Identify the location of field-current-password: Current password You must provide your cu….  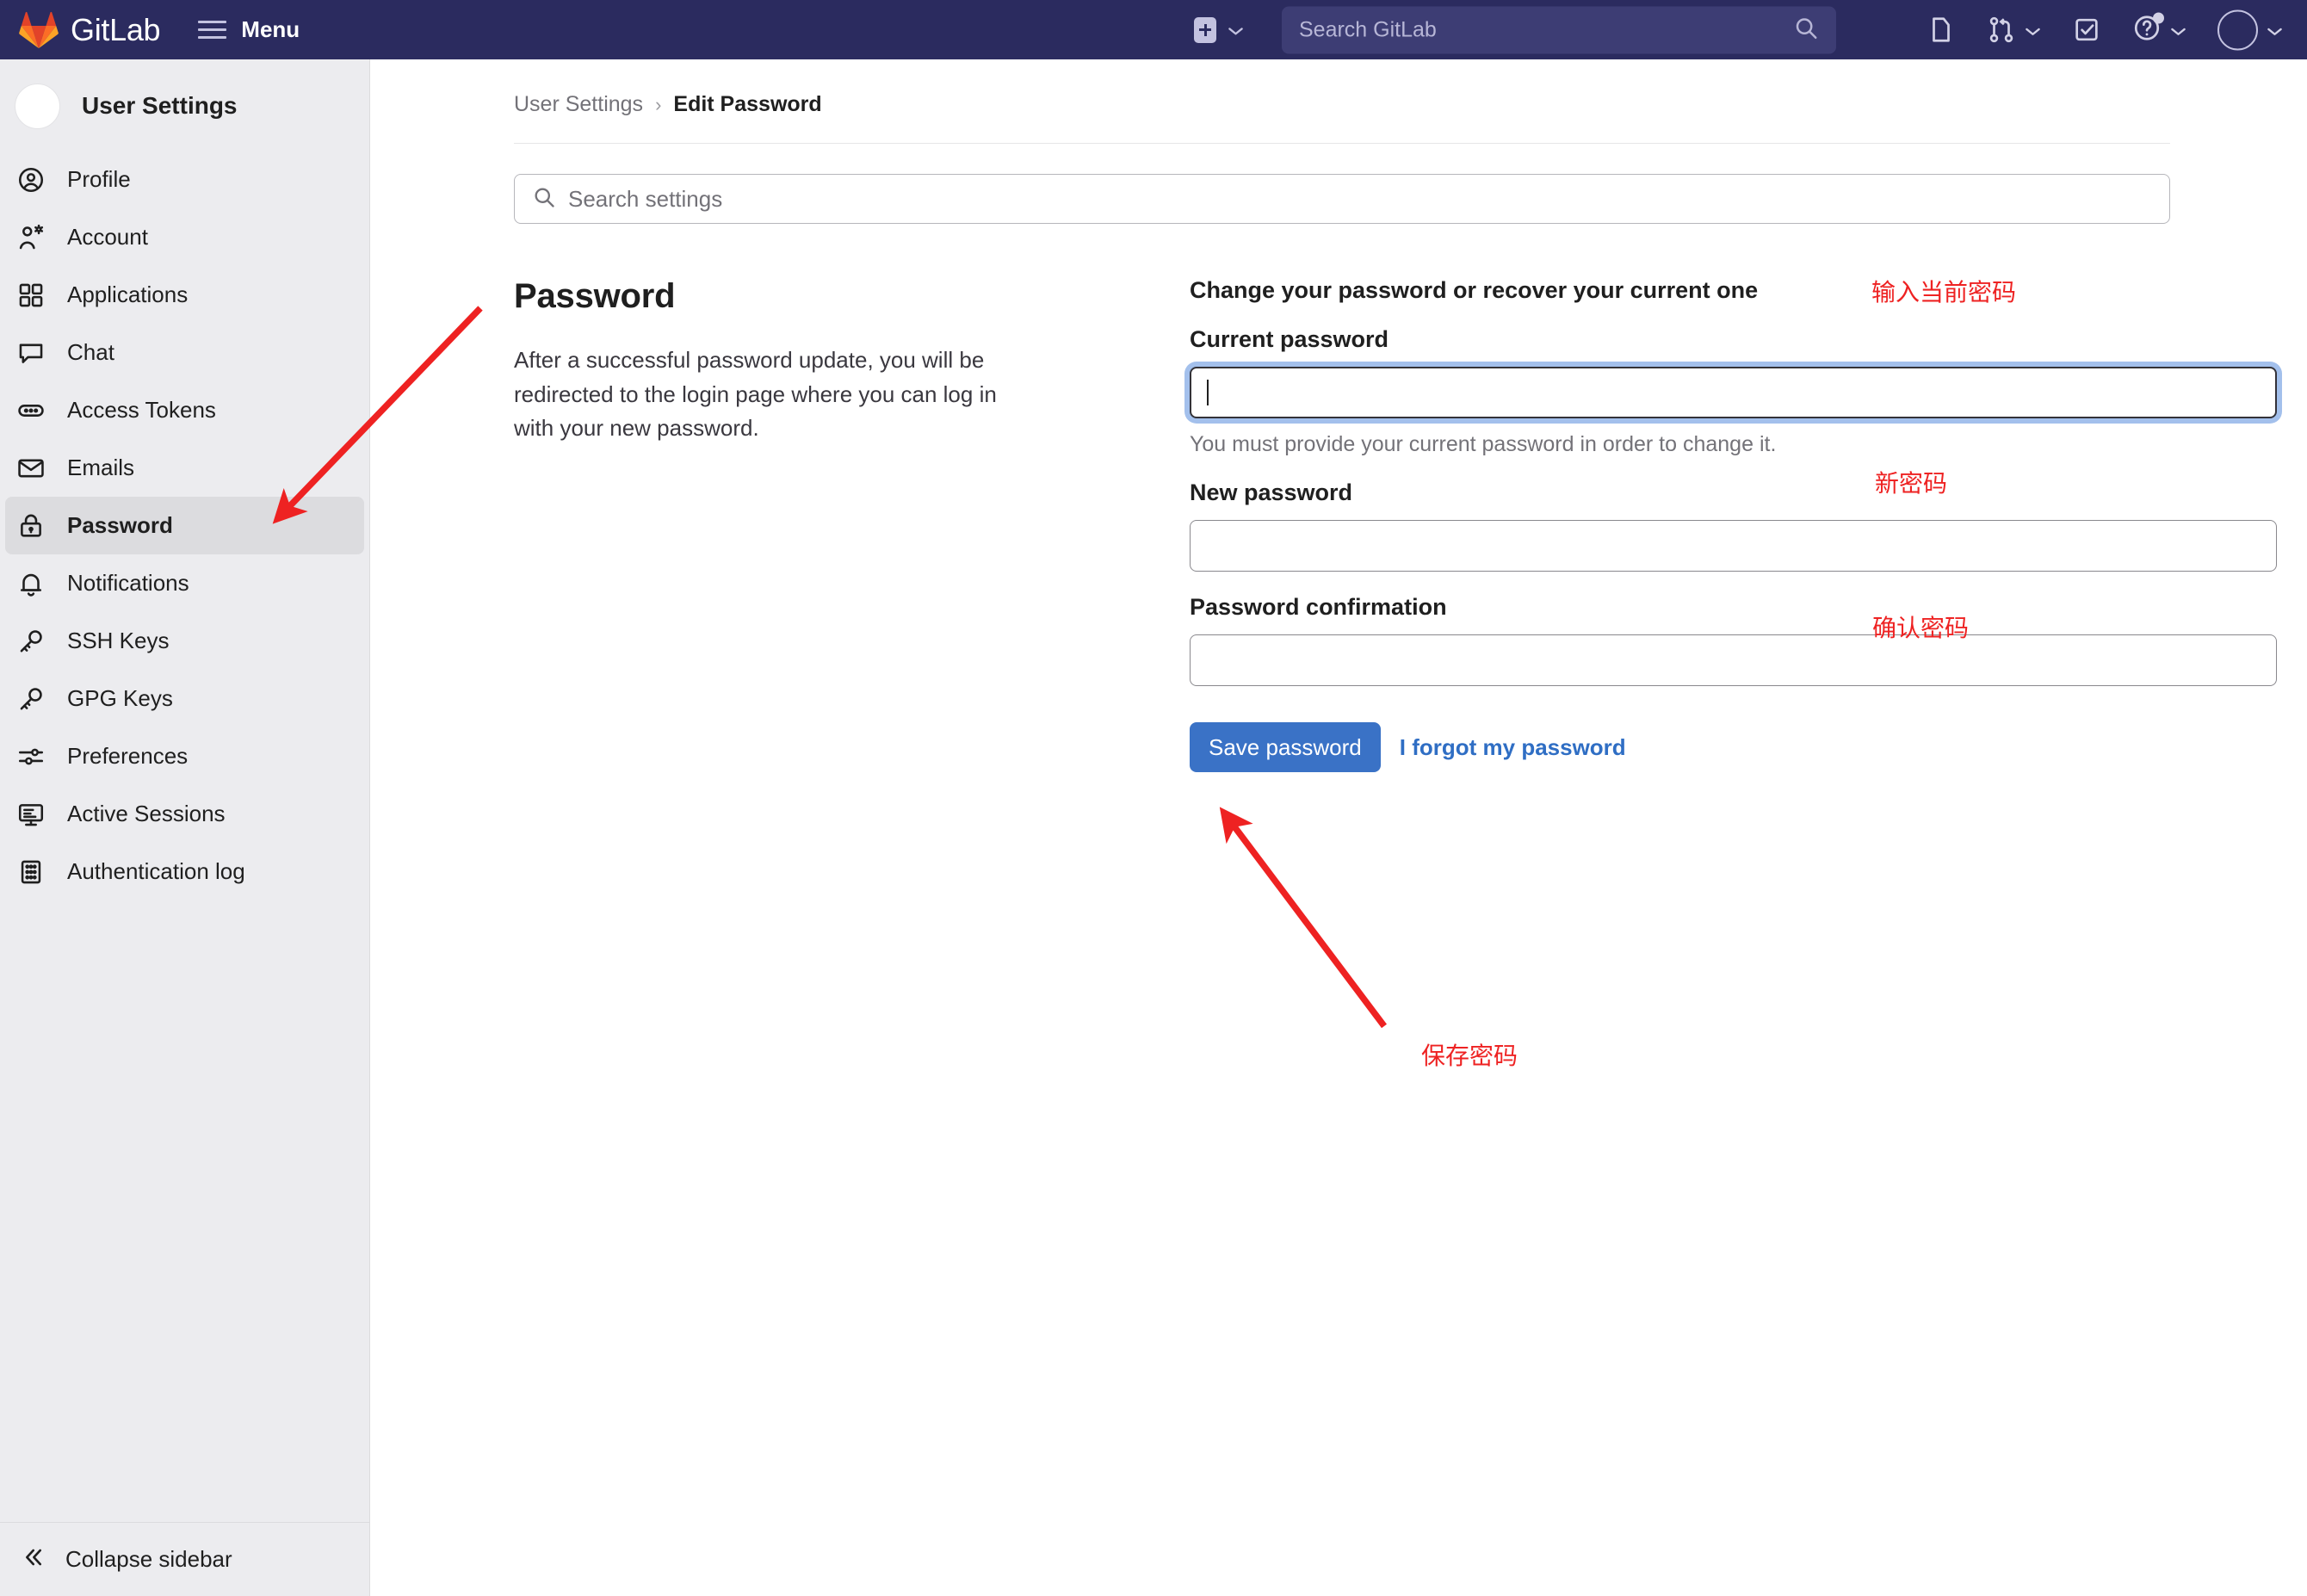
(1733, 391).